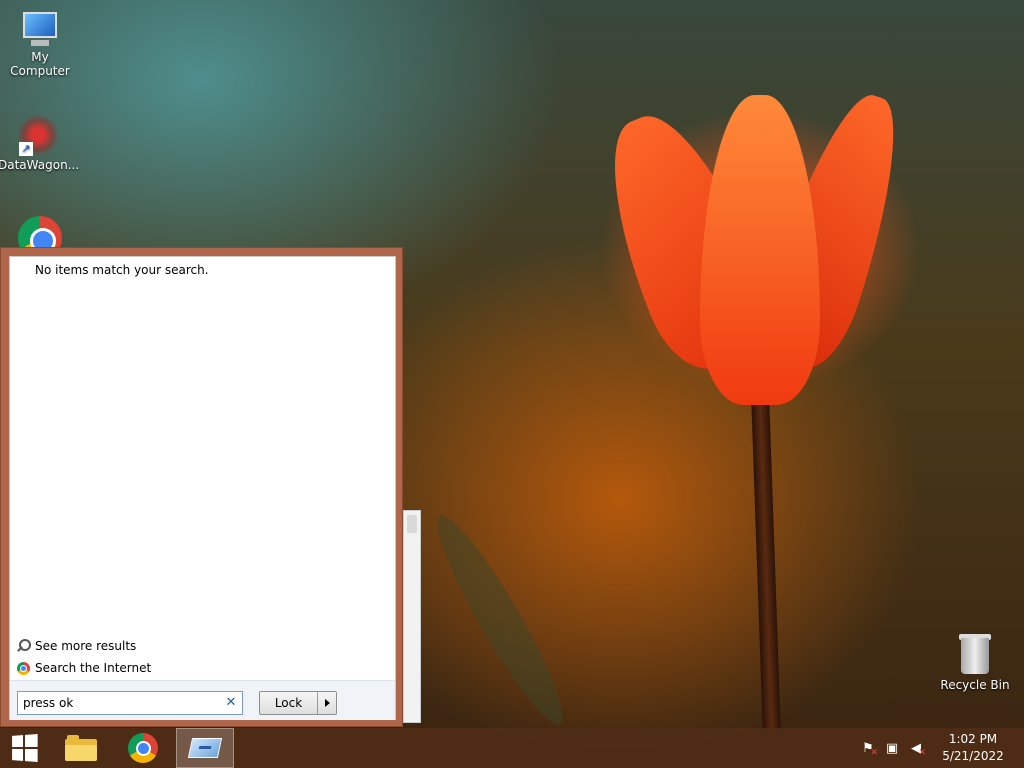 The height and width of the screenshot is (768, 1024). Describe the element at coordinates (231, 703) in the screenshot. I see `clear-search-icon: ✕` at that location.